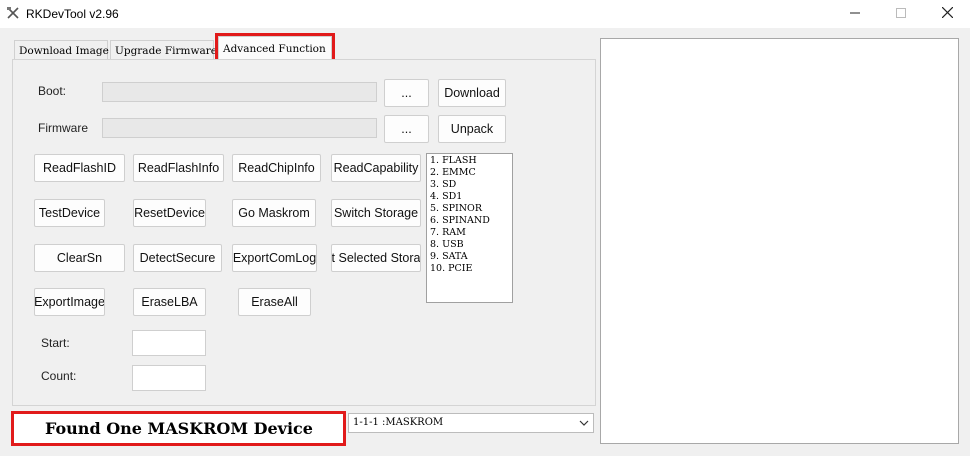 Image resolution: width=970 pixels, height=456 pixels. Describe the element at coordinates (178, 168) in the screenshot. I see `read-flash-info-button: ReadFlashInfo` at that location.